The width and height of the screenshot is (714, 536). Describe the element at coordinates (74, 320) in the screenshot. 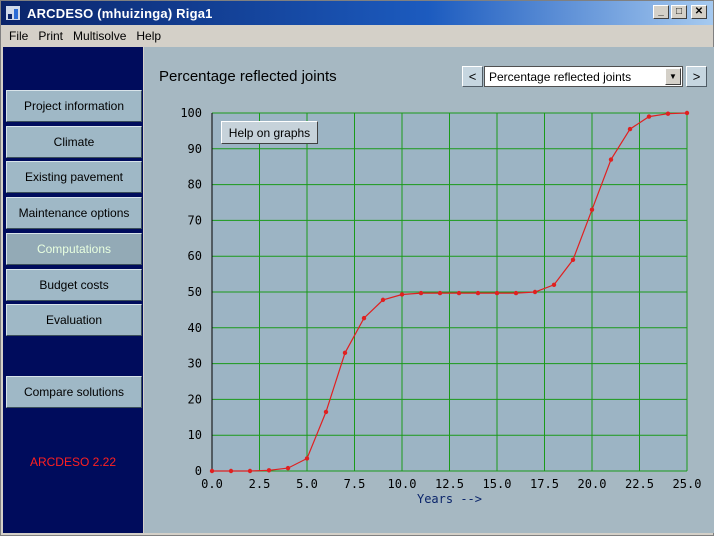

I see `sidebar-item-evaluation: Evaluation` at that location.